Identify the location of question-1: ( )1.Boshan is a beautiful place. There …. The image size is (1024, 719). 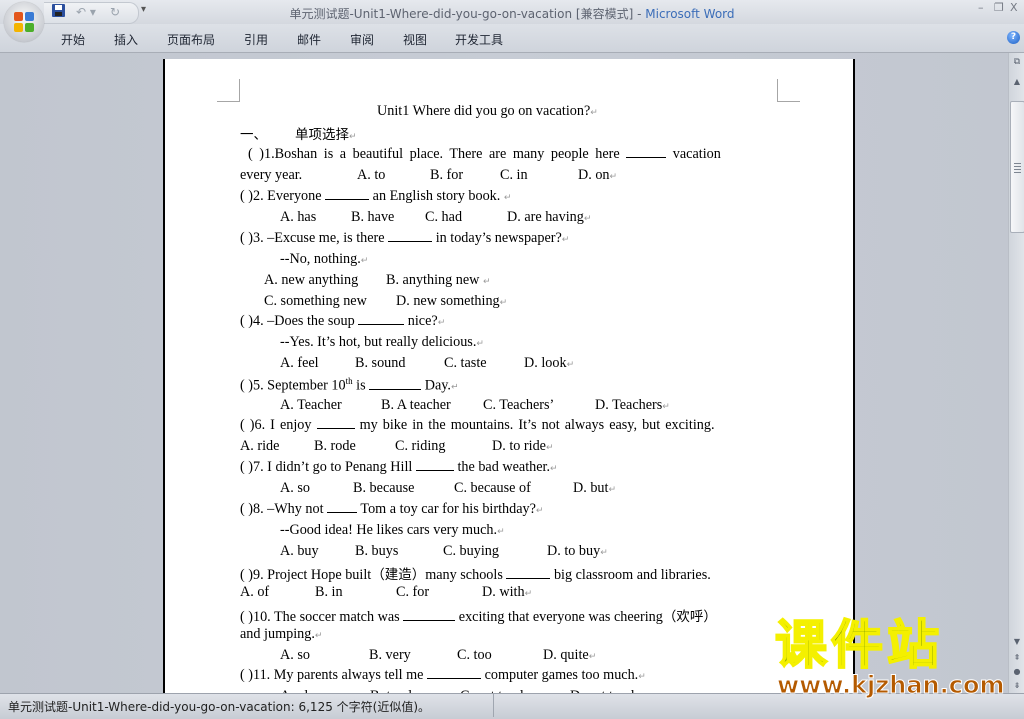
(484, 154).